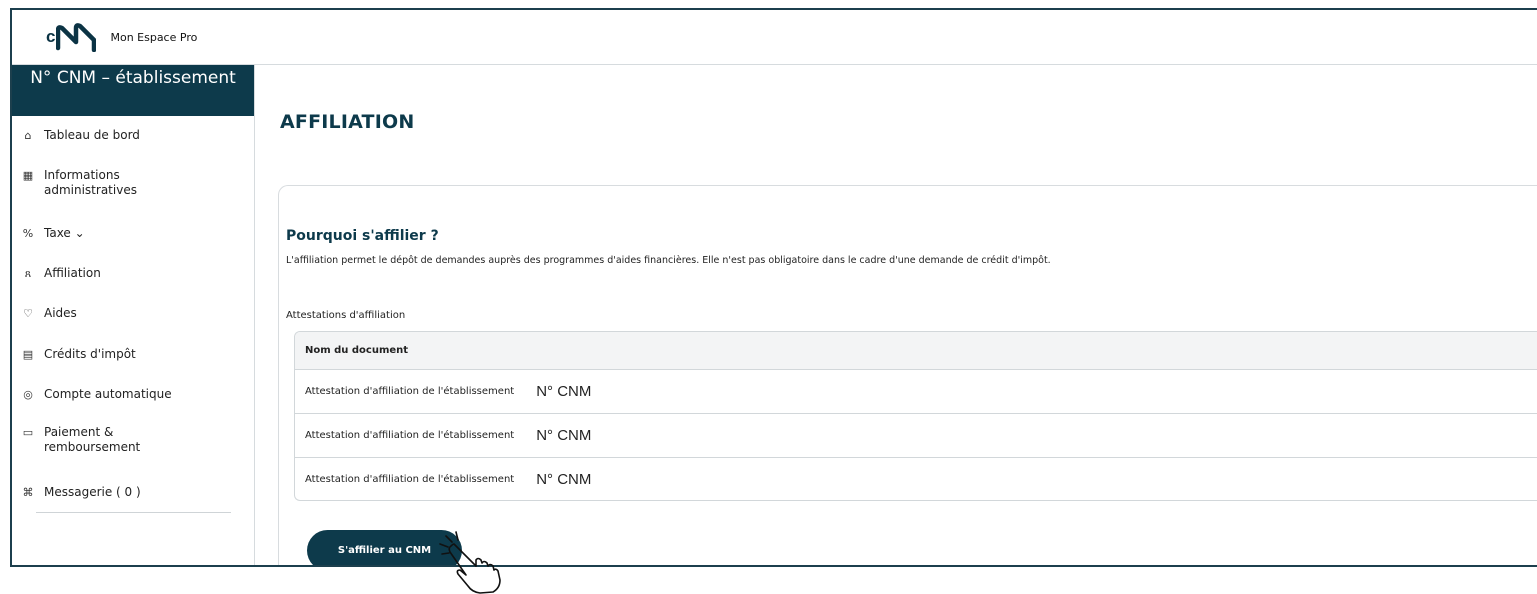 Image resolution: width=1537 pixels, height=594 pixels. I want to click on establishment-number-banner: N° CNM – établissement, so click(133, 90).